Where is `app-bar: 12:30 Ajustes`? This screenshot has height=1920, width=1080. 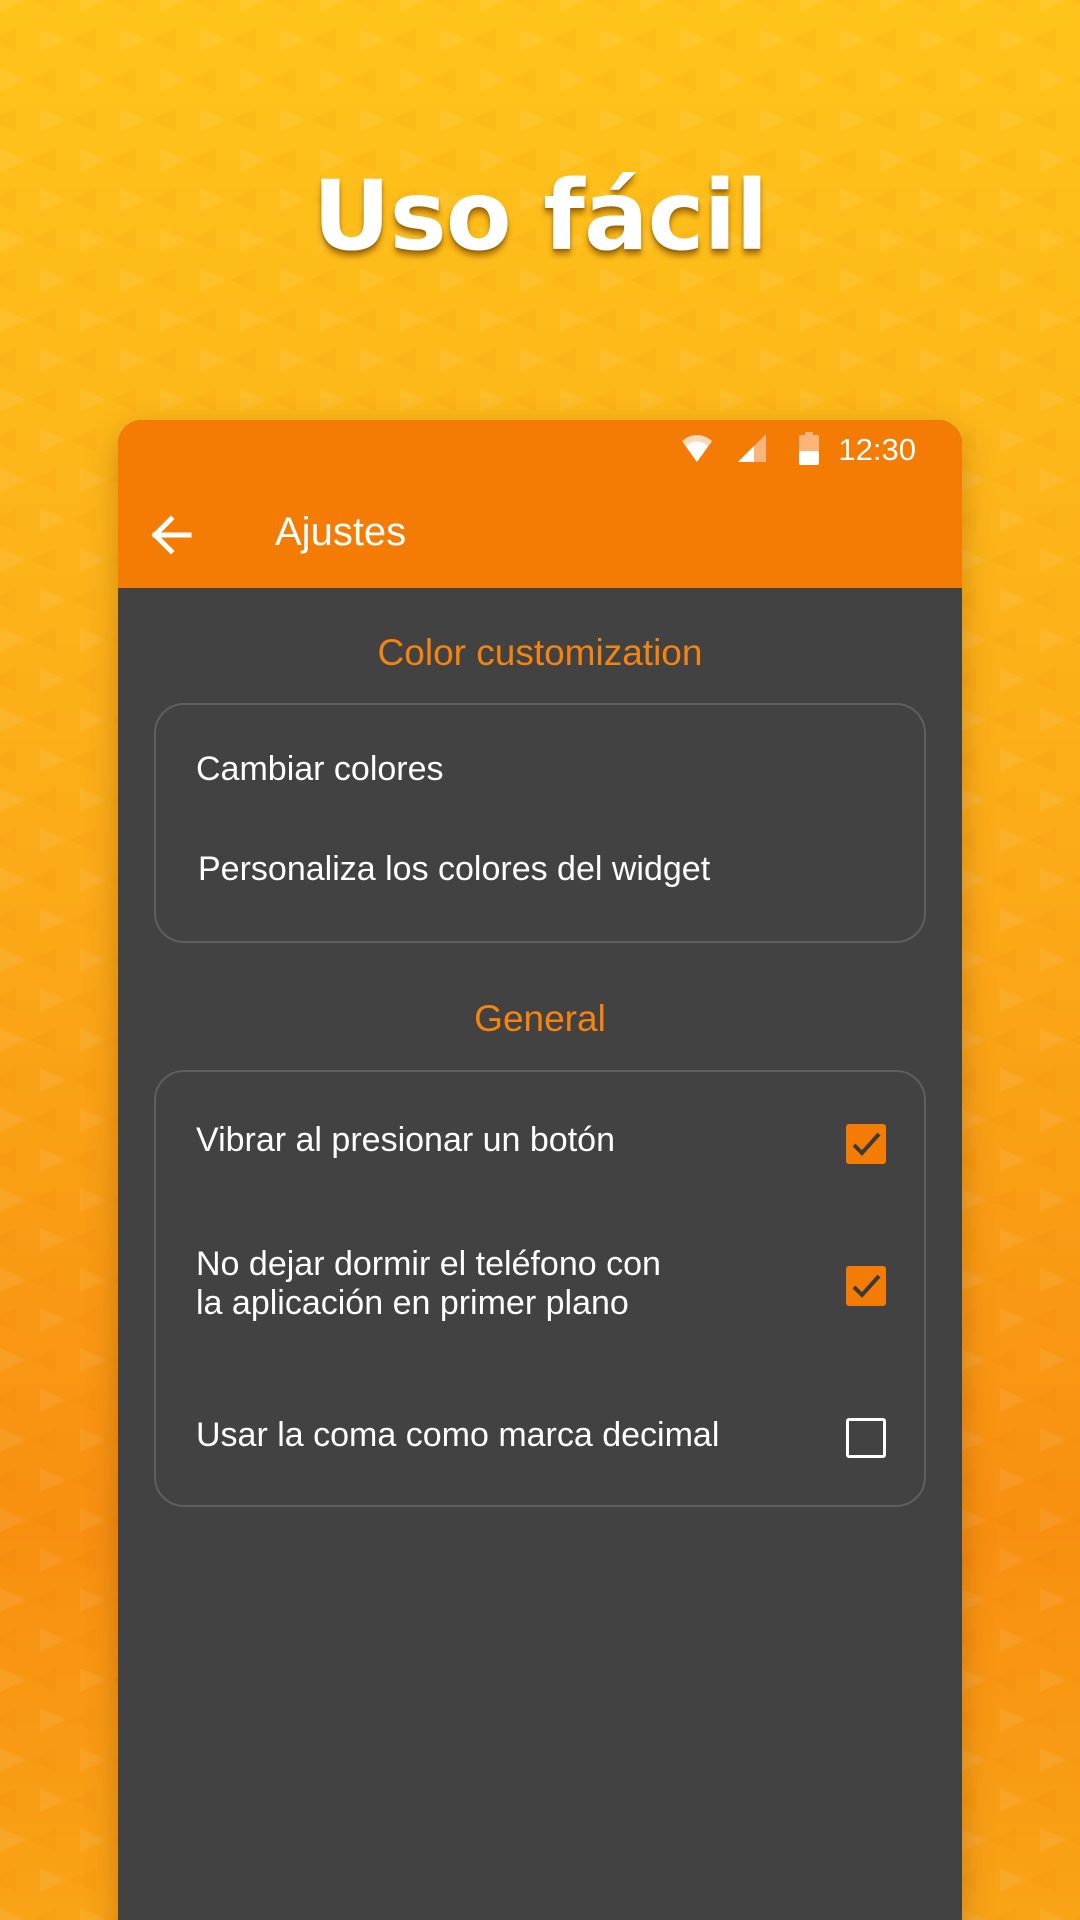 app-bar: 12:30 Ajustes is located at coordinates (540, 504).